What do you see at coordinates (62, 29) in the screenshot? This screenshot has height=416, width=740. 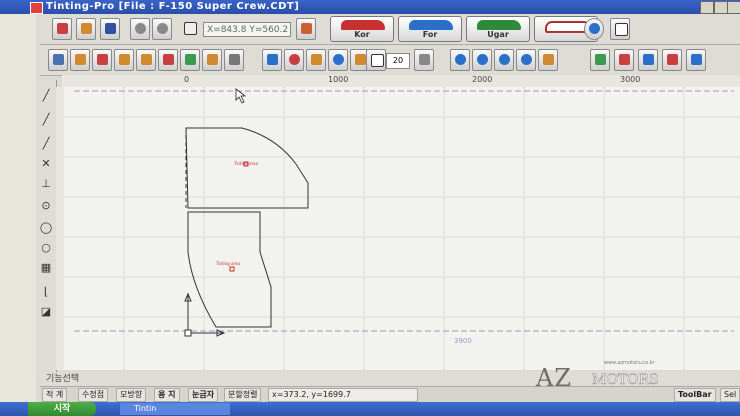 I see `new-file-button` at bounding box center [62, 29].